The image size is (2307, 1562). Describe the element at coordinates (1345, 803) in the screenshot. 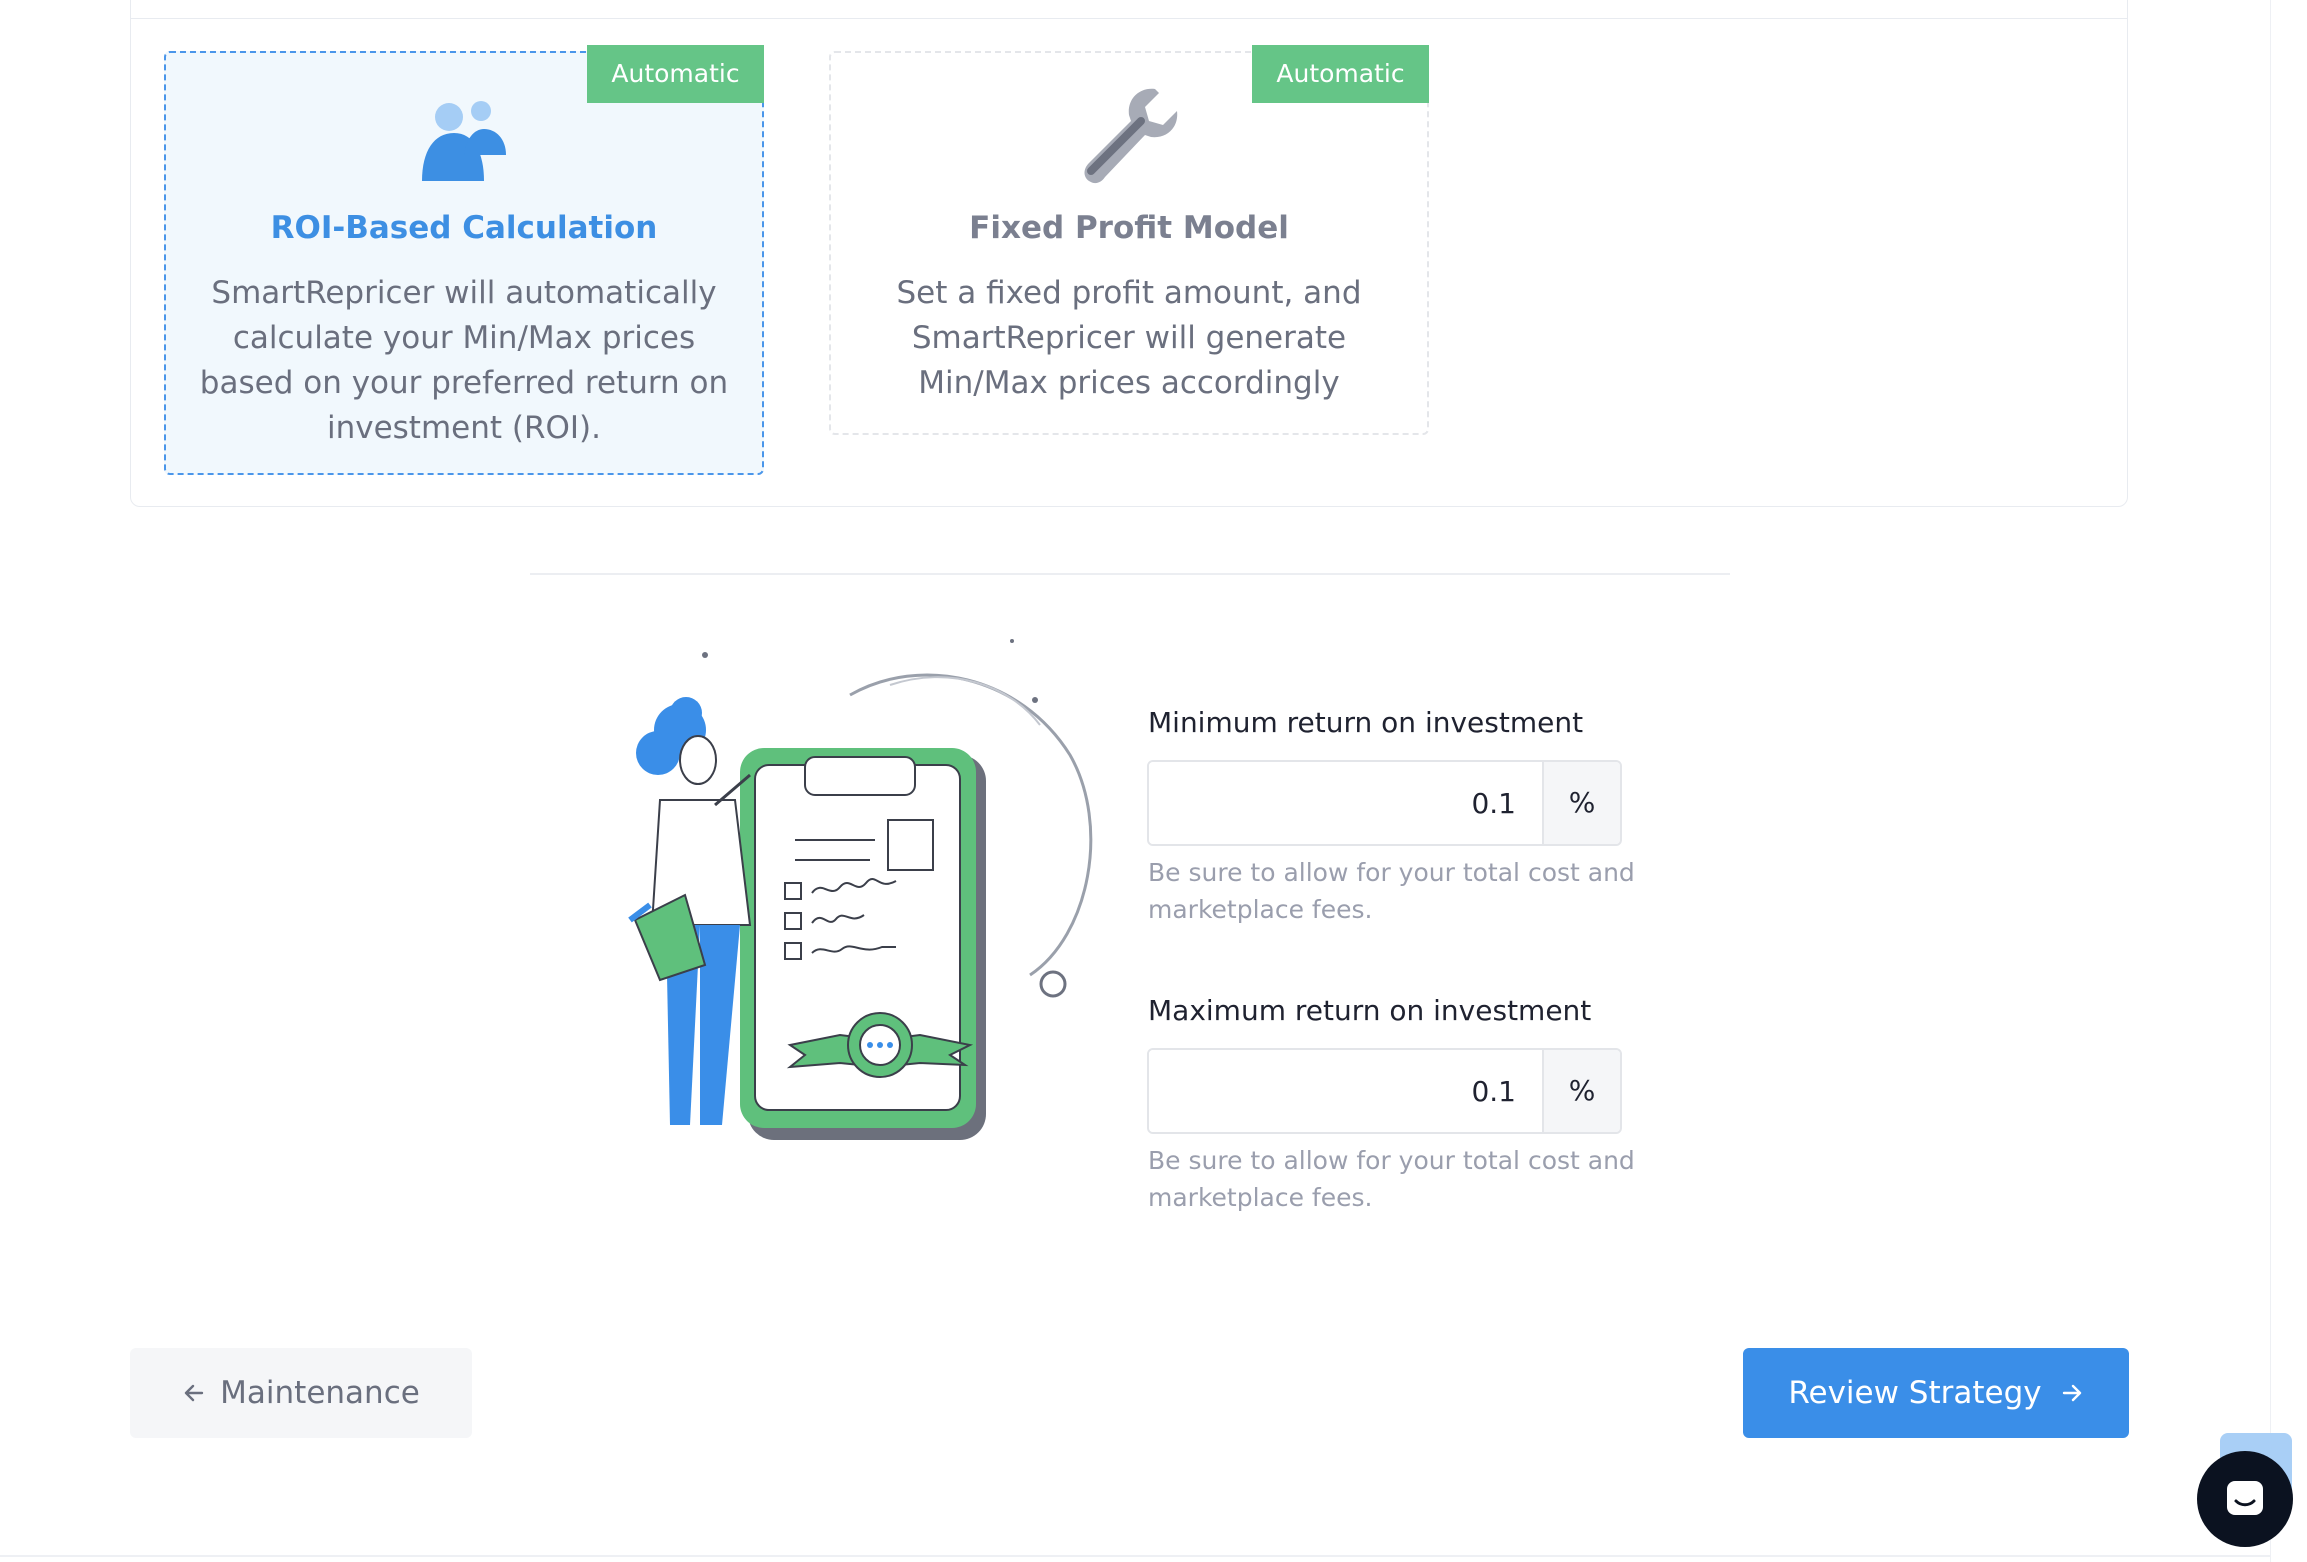

I see `min-roi-input` at that location.